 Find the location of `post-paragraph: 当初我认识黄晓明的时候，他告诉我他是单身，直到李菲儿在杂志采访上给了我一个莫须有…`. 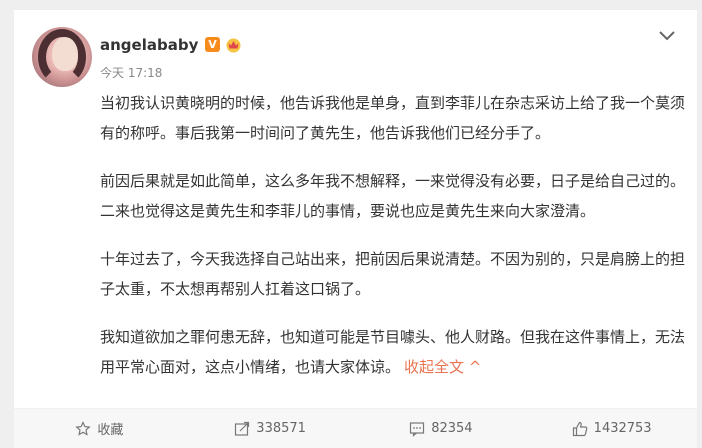

post-paragraph: 当初我认识黄晓明的时候，他告诉我他是单身，直到李菲儿在杂志采访上给了我一个莫须有… is located at coordinates (393, 118).